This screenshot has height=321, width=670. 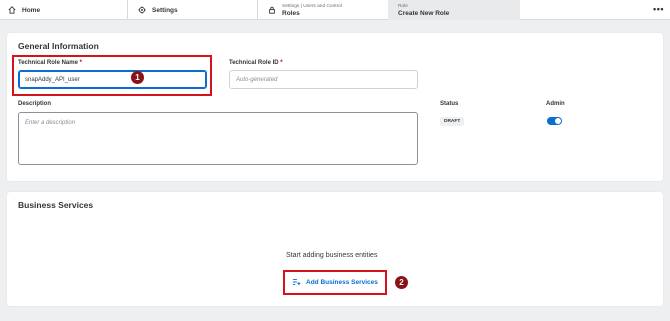 I want to click on admin-toggle, so click(x=554, y=121).